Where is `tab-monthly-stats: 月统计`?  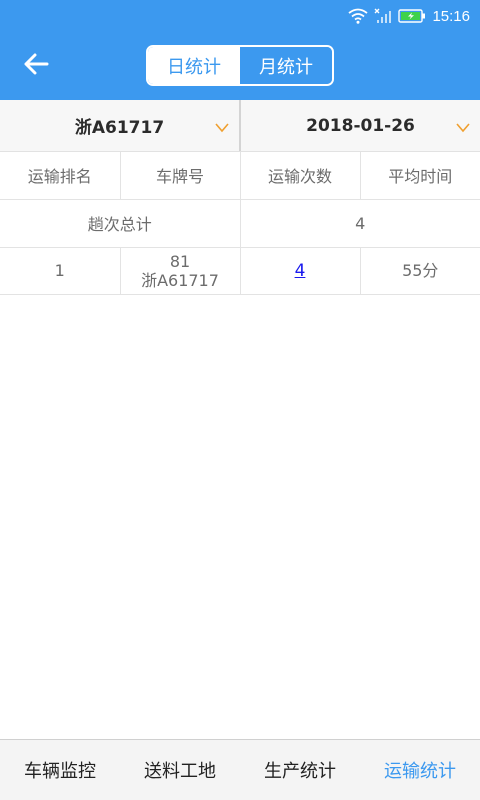
tab-monthly-stats: 月统计 is located at coordinates (286, 65).